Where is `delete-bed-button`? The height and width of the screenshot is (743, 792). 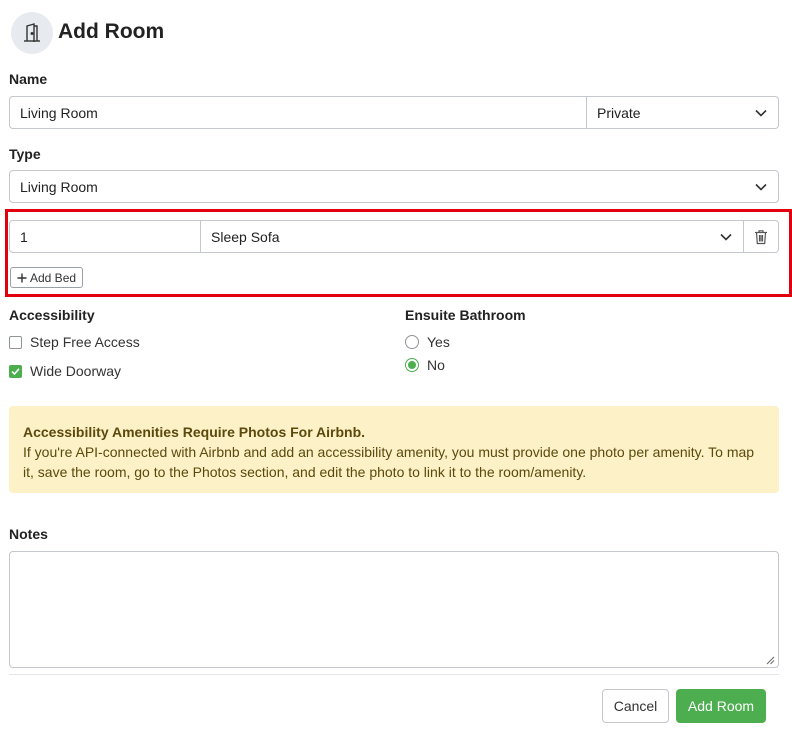
delete-bed-button is located at coordinates (761, 236).